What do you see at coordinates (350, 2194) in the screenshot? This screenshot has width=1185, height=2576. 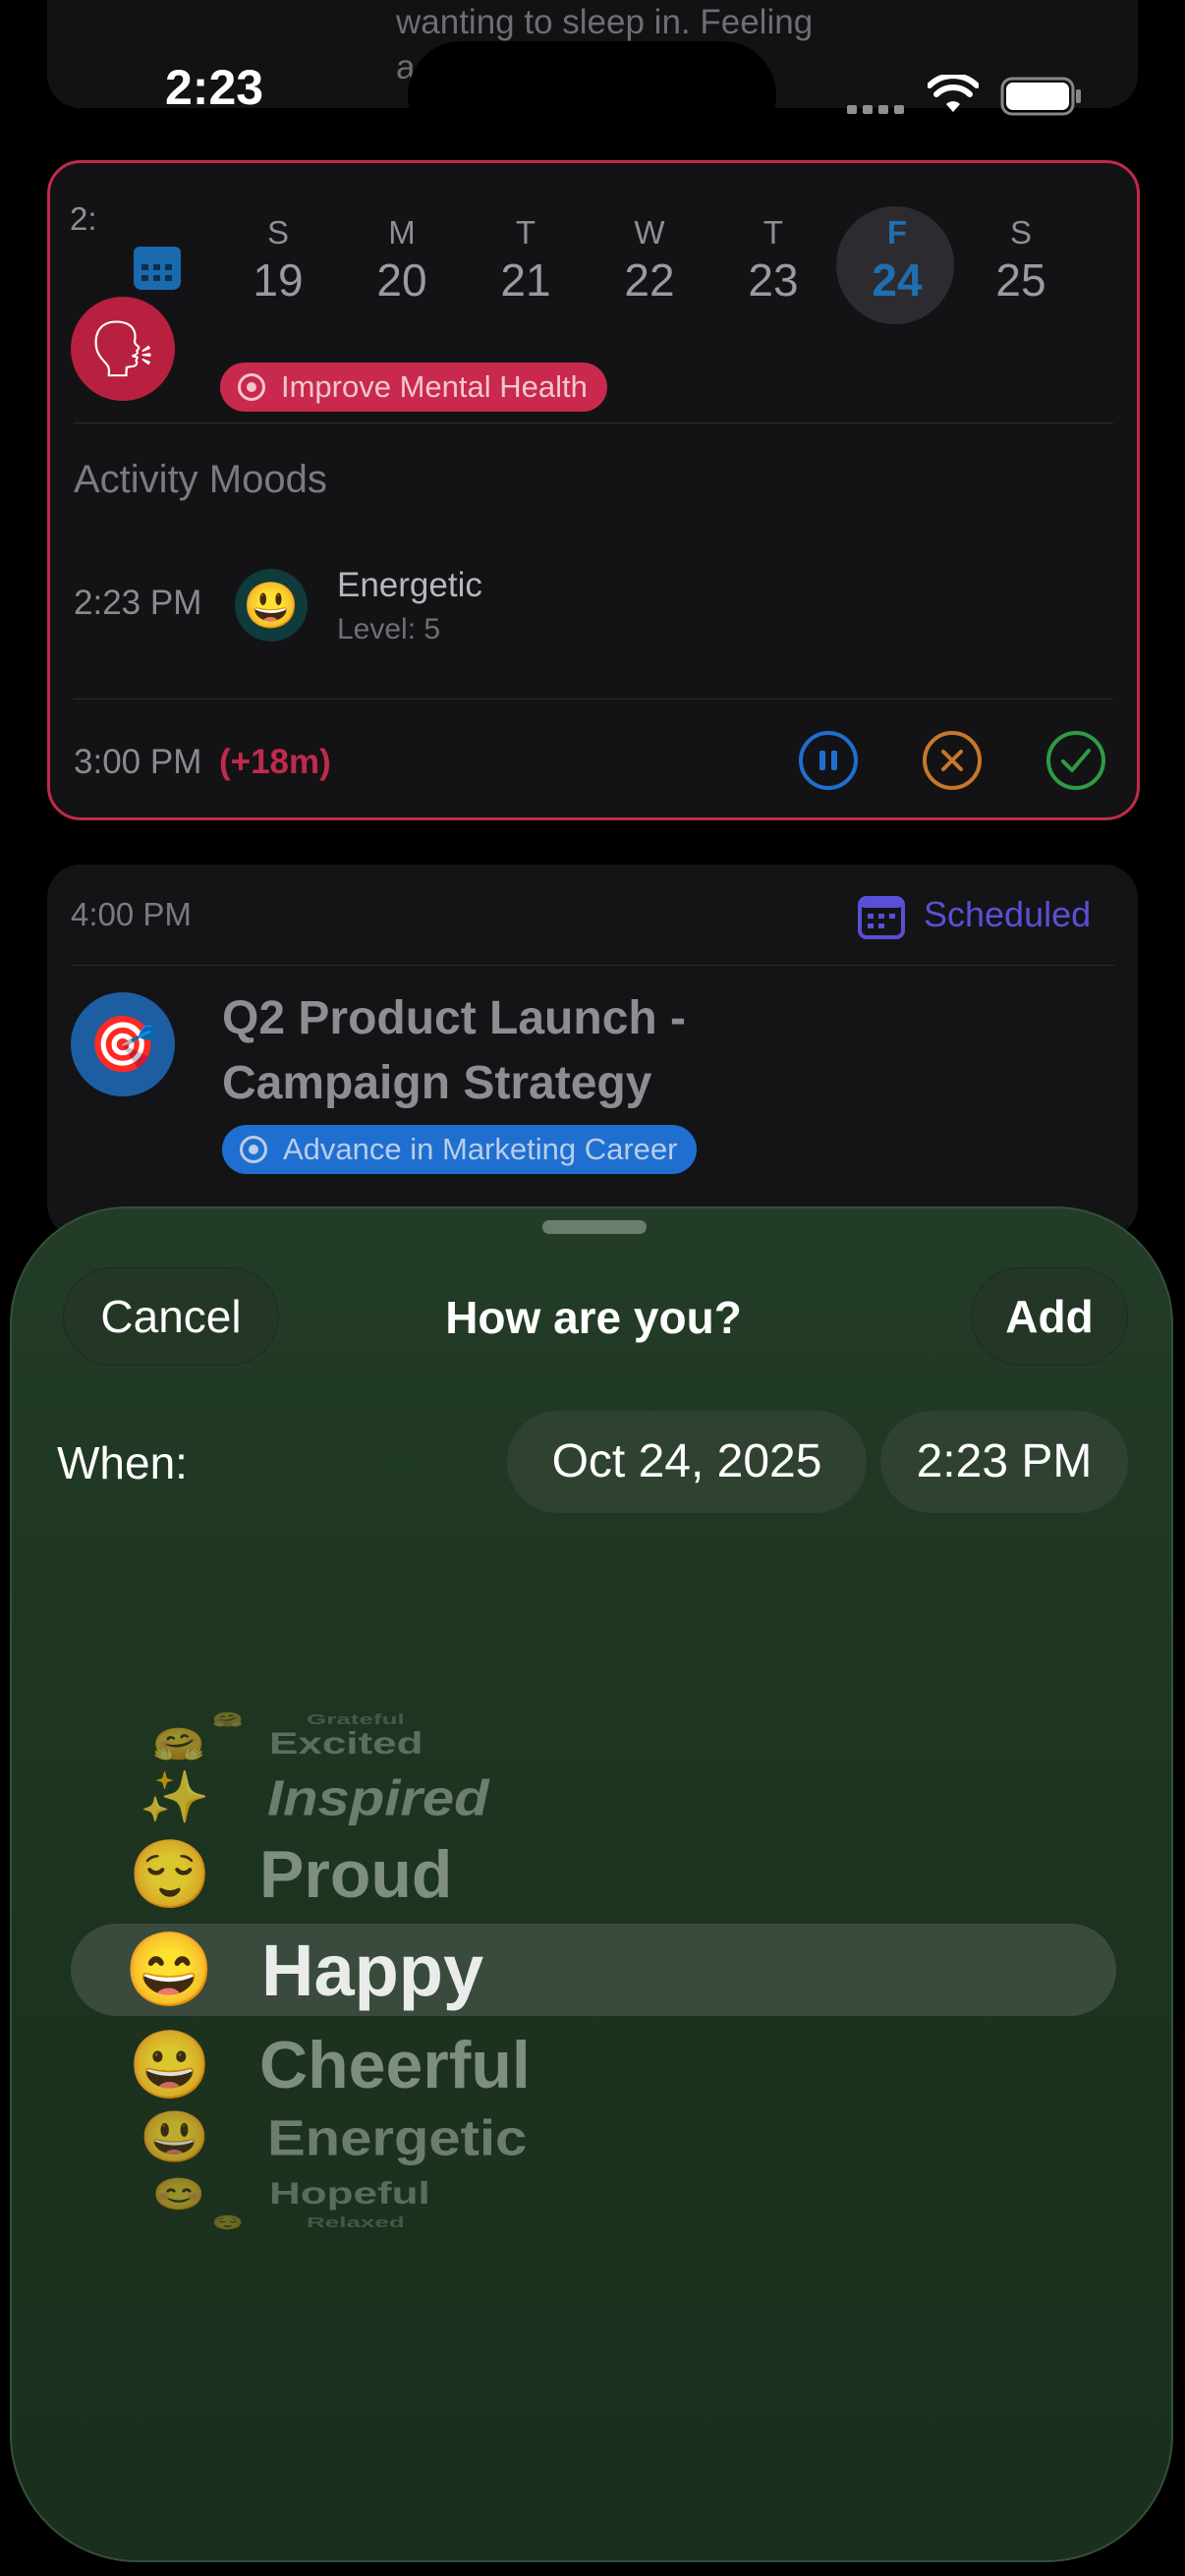 I see `mood-label: Hopeful` at bounding box center [350, 2194].